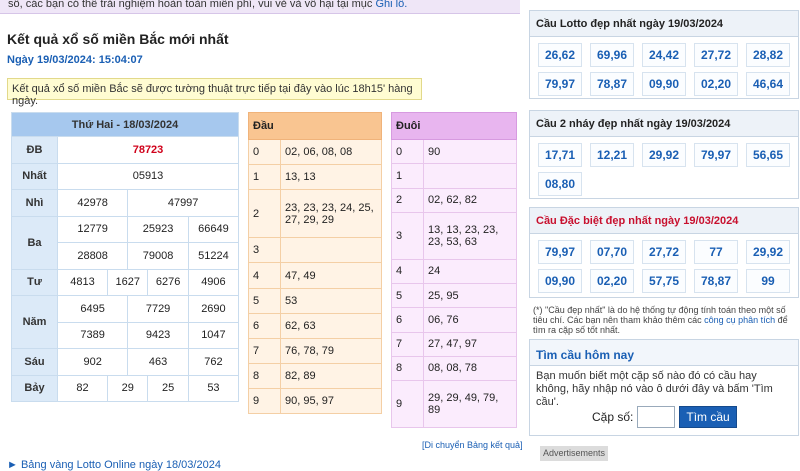  Describe the element at coordinates (92, 203) in the screenshot. I see `prize-value: 42978` at that location.